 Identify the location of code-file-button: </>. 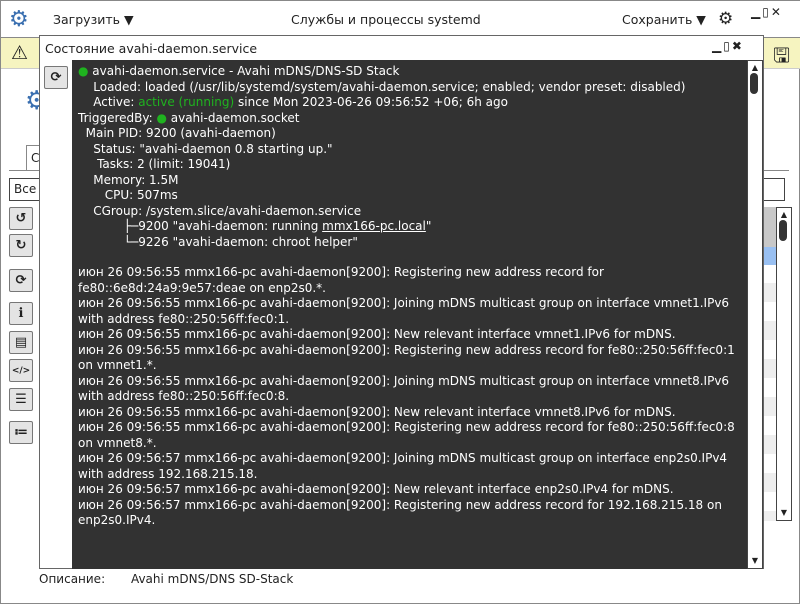
(21, 370).